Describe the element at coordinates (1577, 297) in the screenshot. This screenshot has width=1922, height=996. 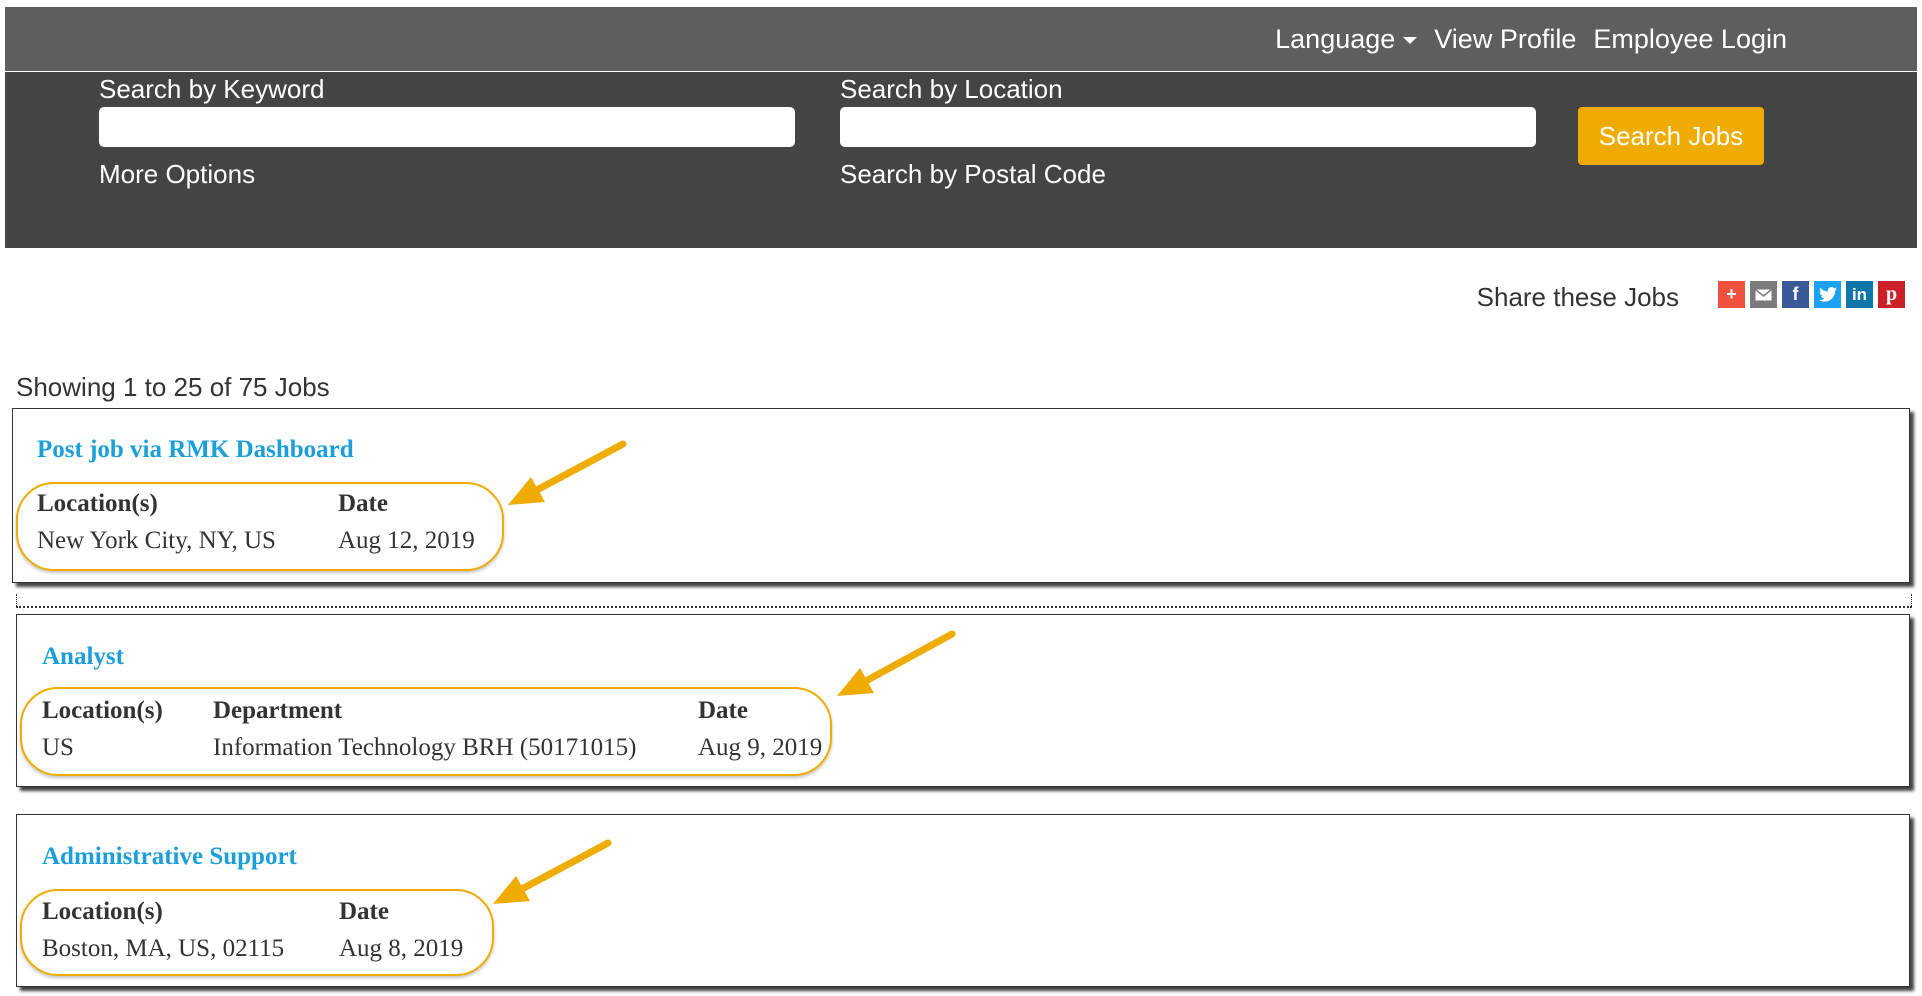
I see `share-label: Share these Jobs` at that location.